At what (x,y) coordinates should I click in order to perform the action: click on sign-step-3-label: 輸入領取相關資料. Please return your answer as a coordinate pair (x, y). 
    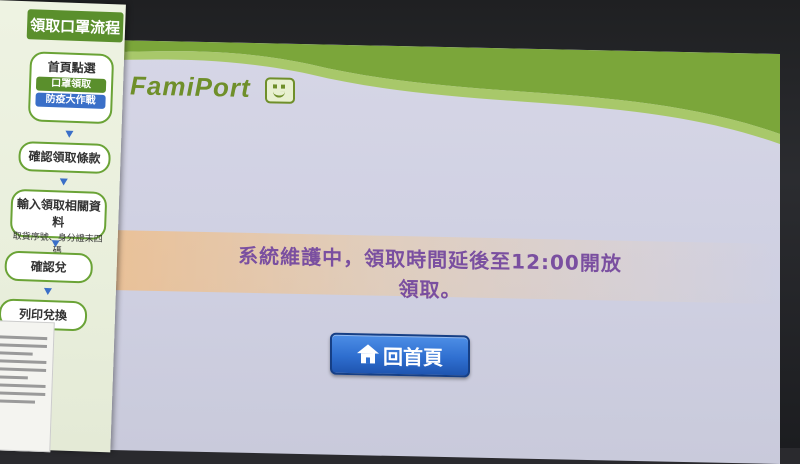
    Looking at the image, I should click on (59, 213).